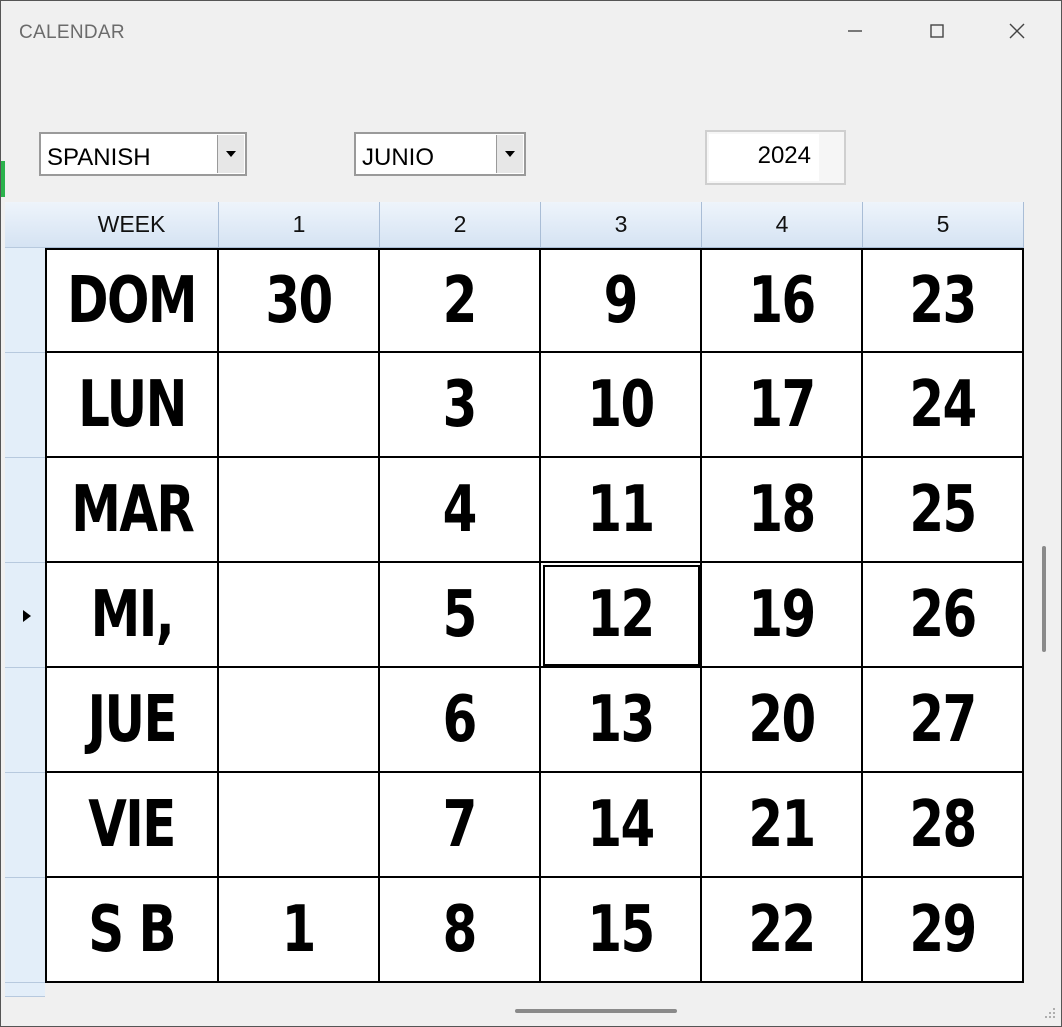 This screenshot has height=1027, width=1062. I want to click on day-name-cell: LUN, so click(132, 405).